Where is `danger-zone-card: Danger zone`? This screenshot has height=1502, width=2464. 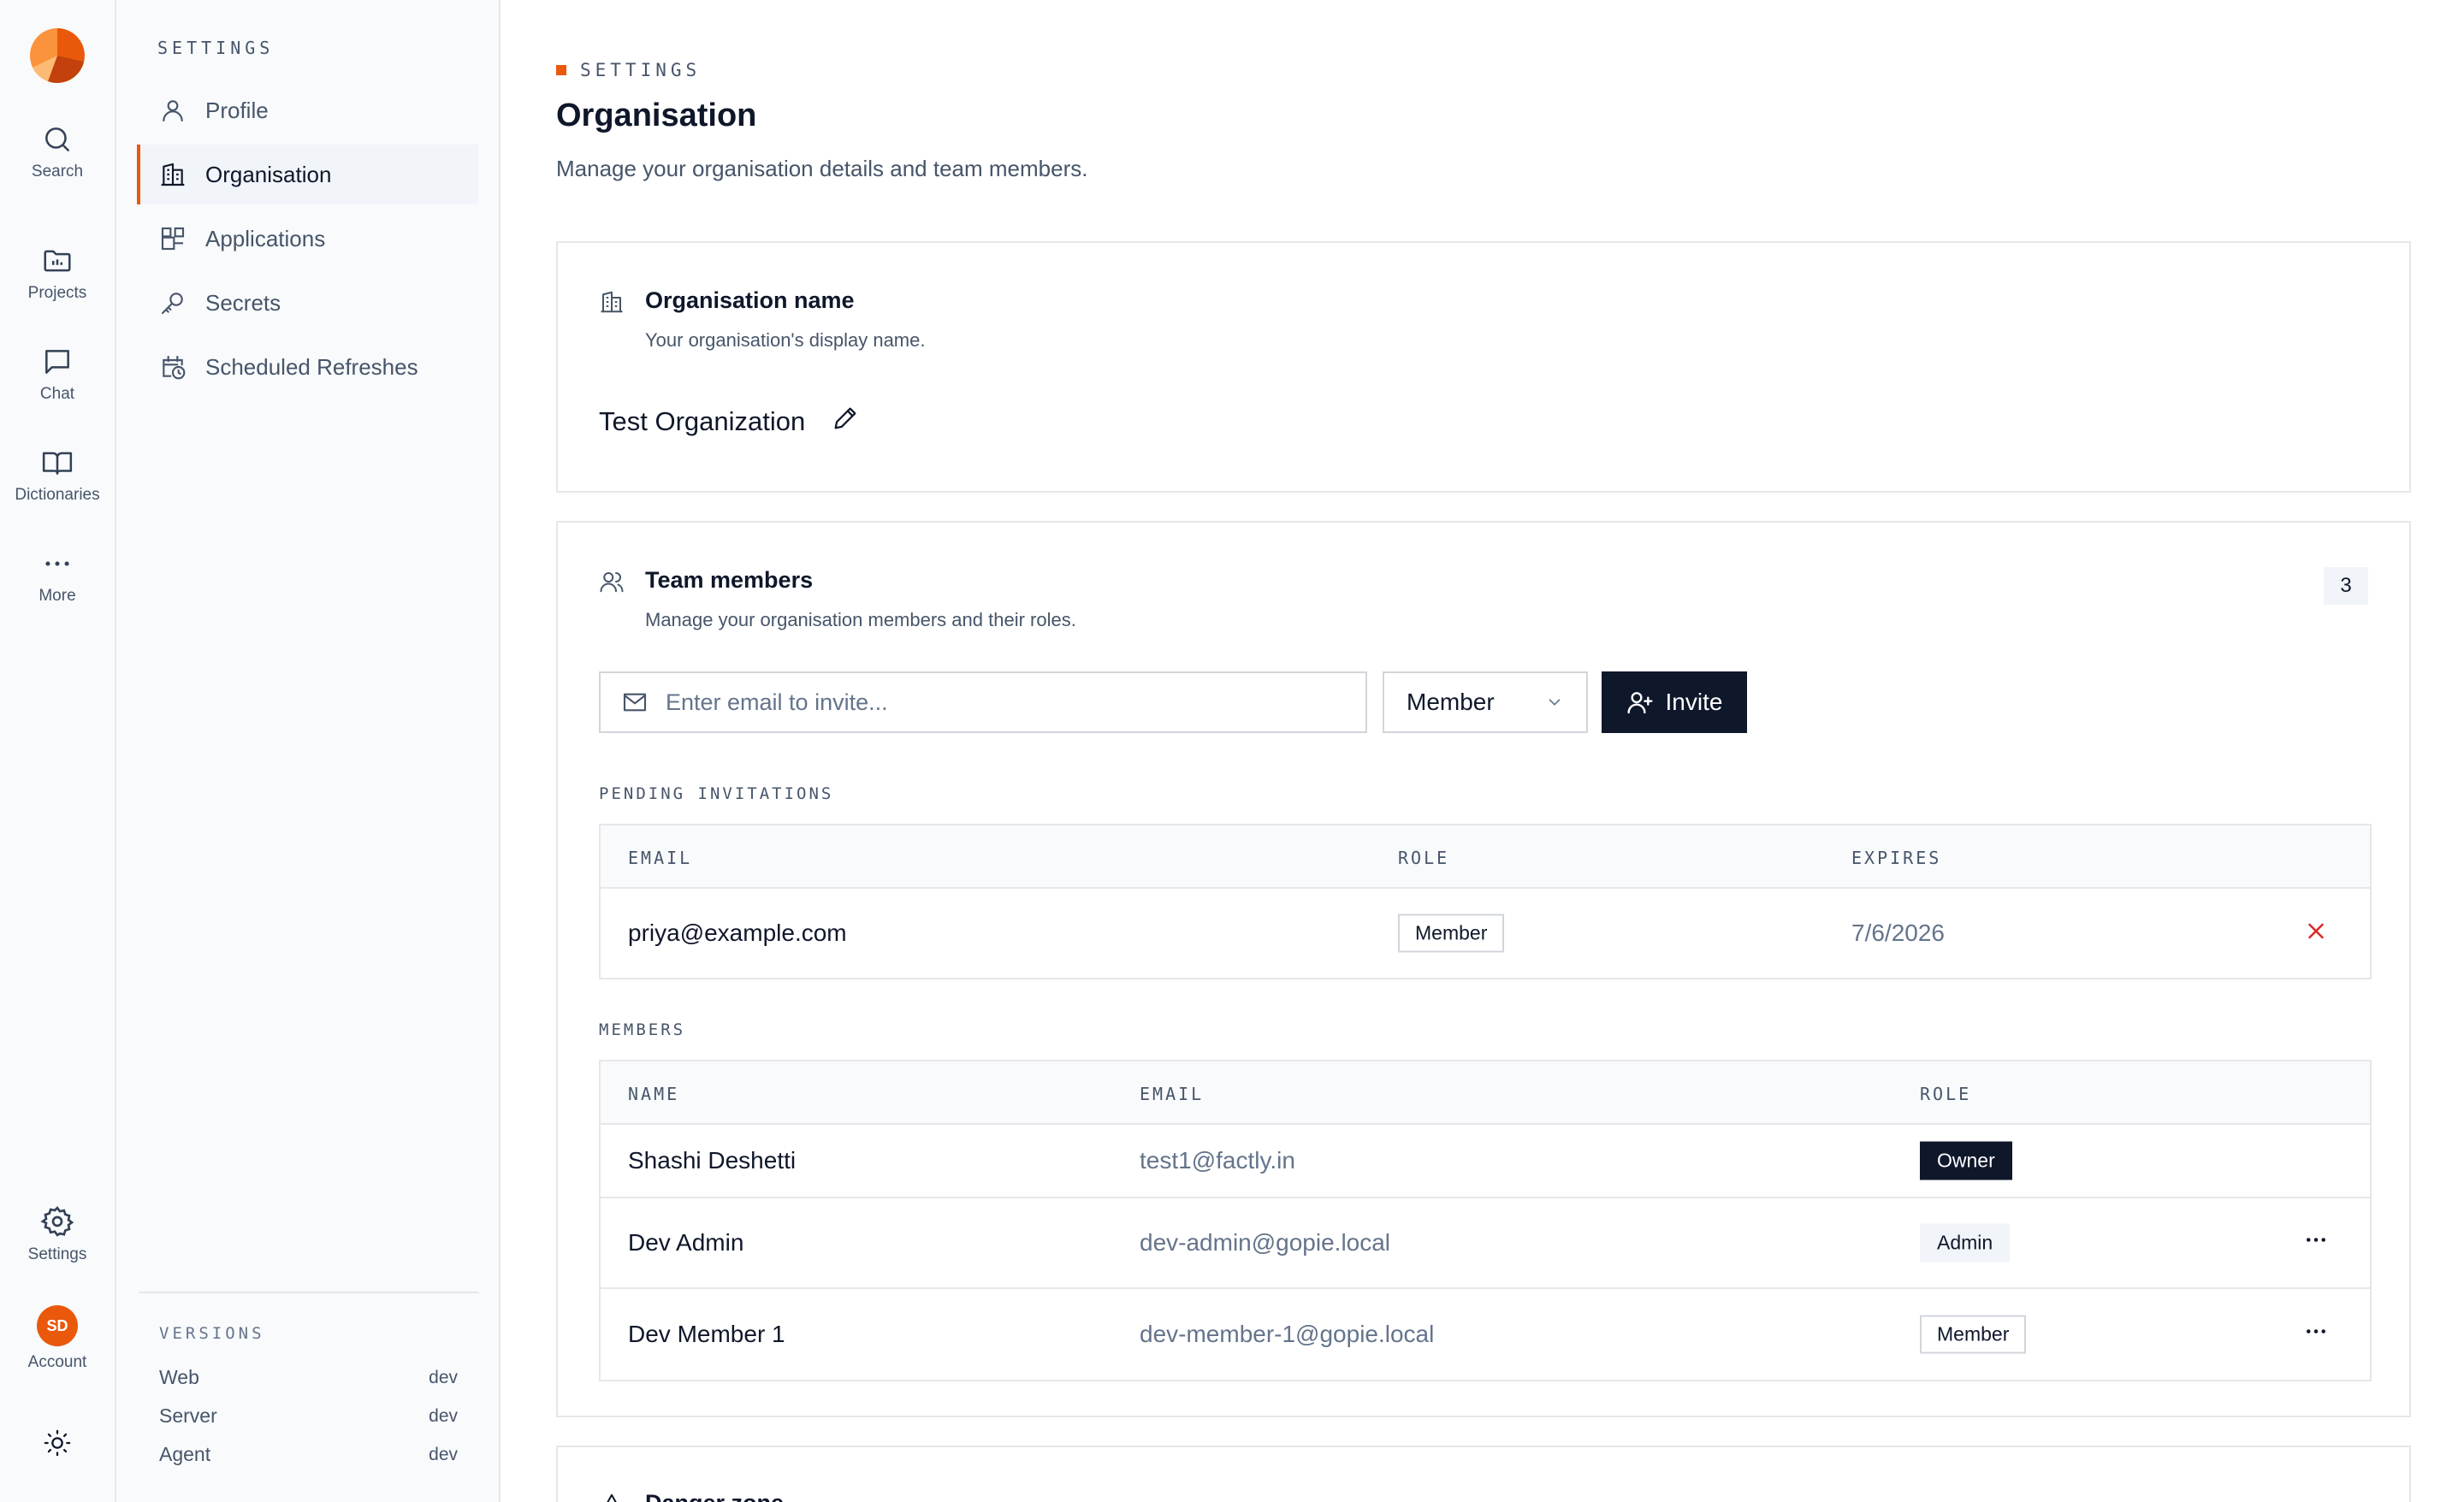
danger-zone-card: Danger zone is located at coordinates (1483, 1474).